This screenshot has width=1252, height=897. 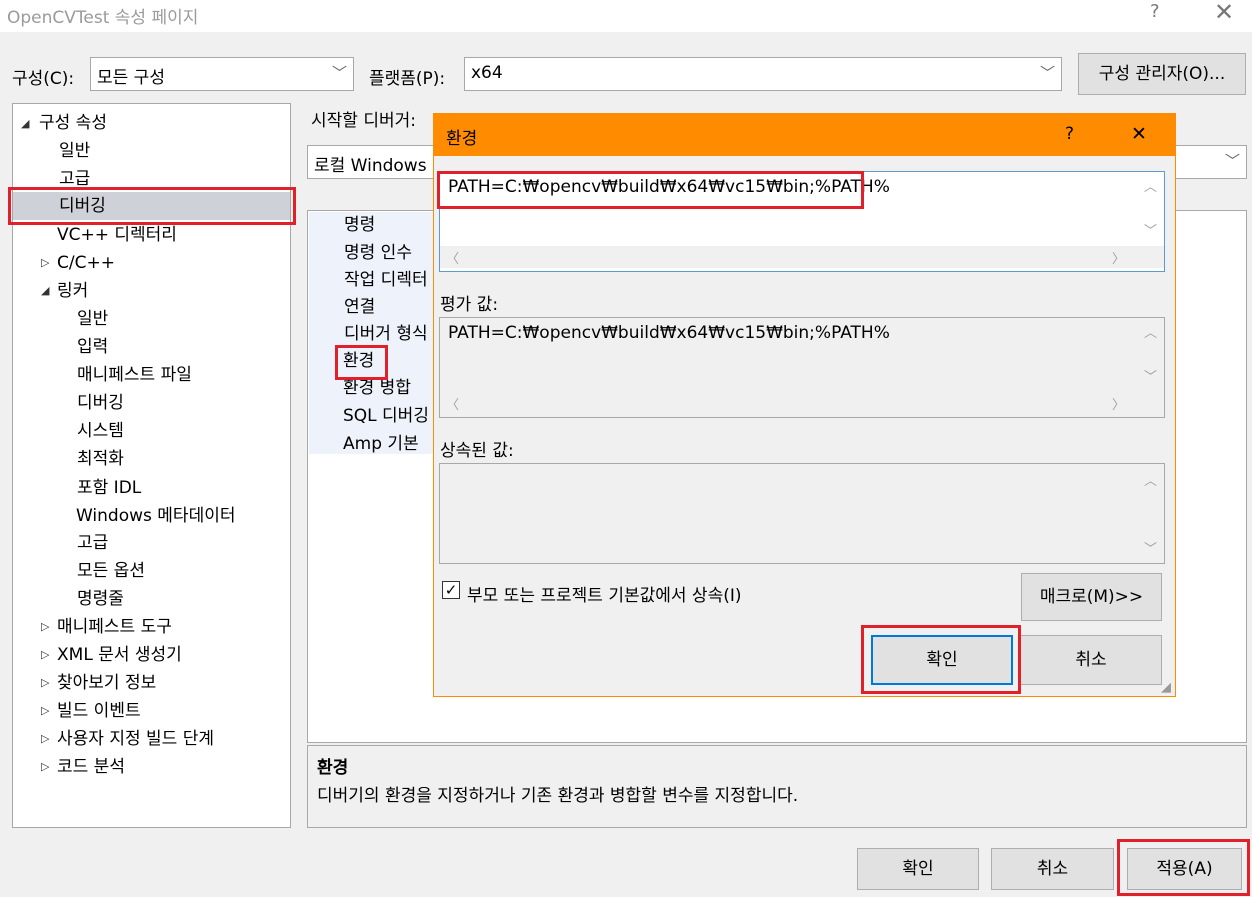 What do you see at coordinates (462, 139) in the screenshot?
I see `dialog-title: 환경` at bounding box center [462, 139].